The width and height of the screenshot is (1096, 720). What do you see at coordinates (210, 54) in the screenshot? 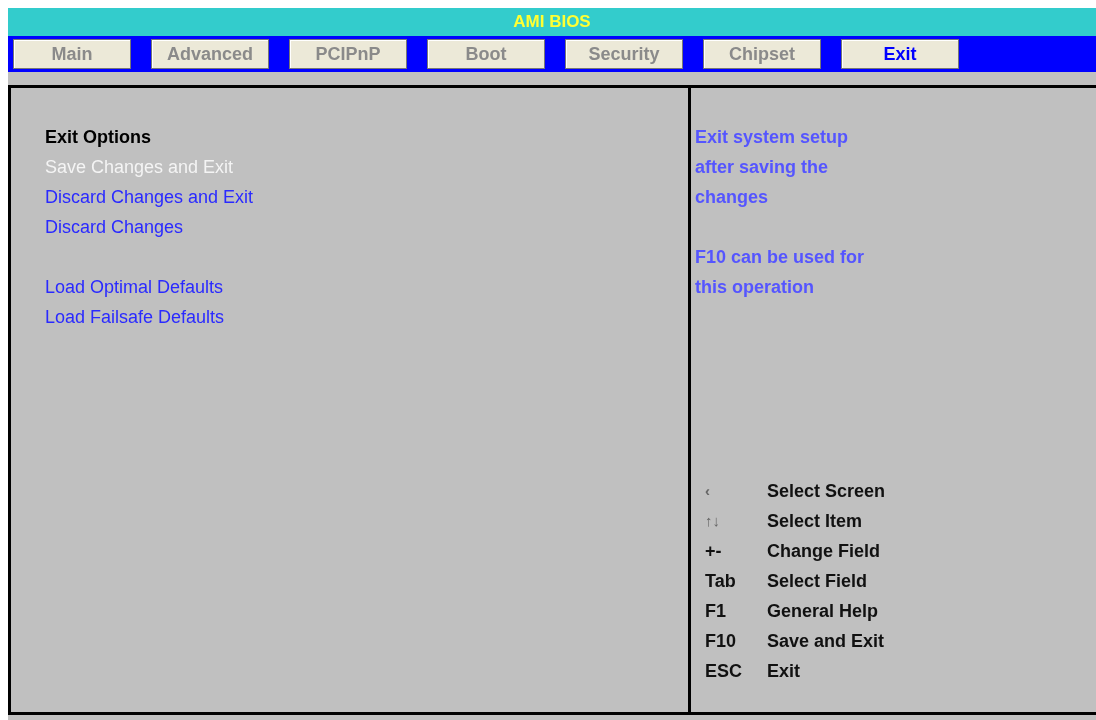
I see `menu-tab: Advanced` at bounding box center [210, 54].